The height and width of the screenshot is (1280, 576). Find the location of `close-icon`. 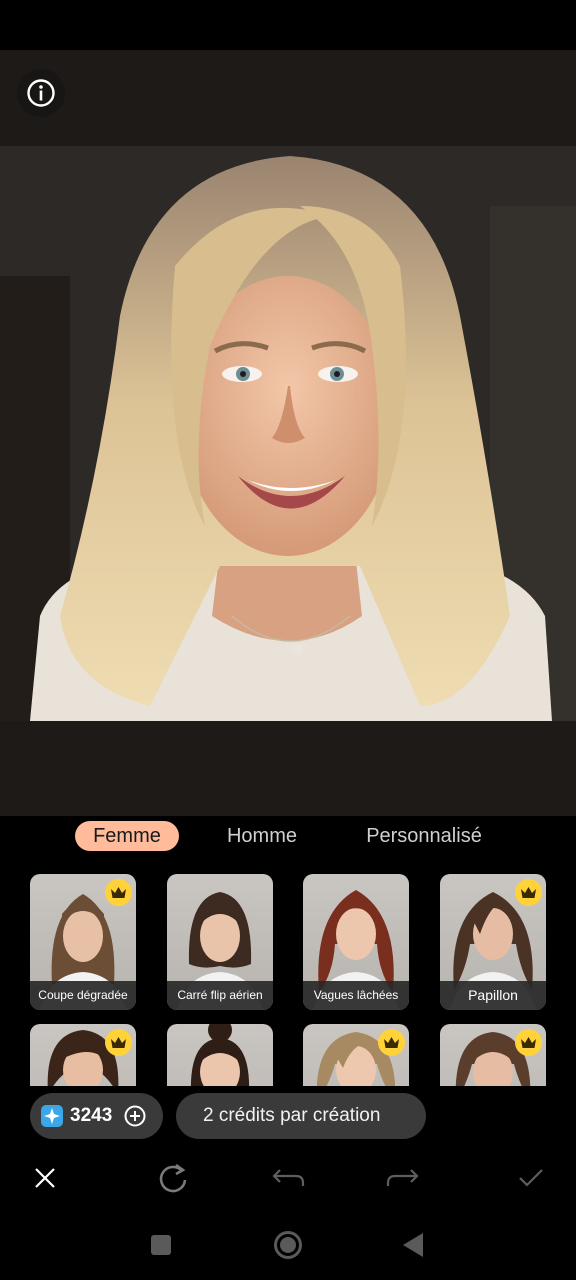

close-icon is located at coordinates (45, 1178).